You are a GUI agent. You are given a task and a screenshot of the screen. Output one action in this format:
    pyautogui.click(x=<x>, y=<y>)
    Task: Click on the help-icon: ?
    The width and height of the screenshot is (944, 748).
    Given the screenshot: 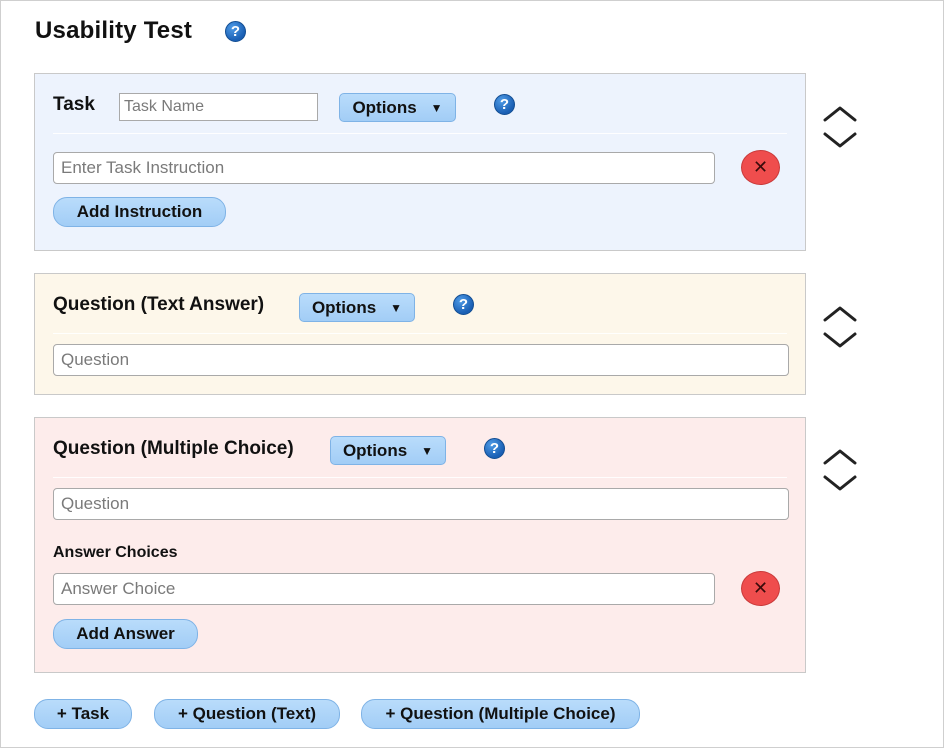 What is the action you would take?
    pyautogui.click(x=235, y=31)
    